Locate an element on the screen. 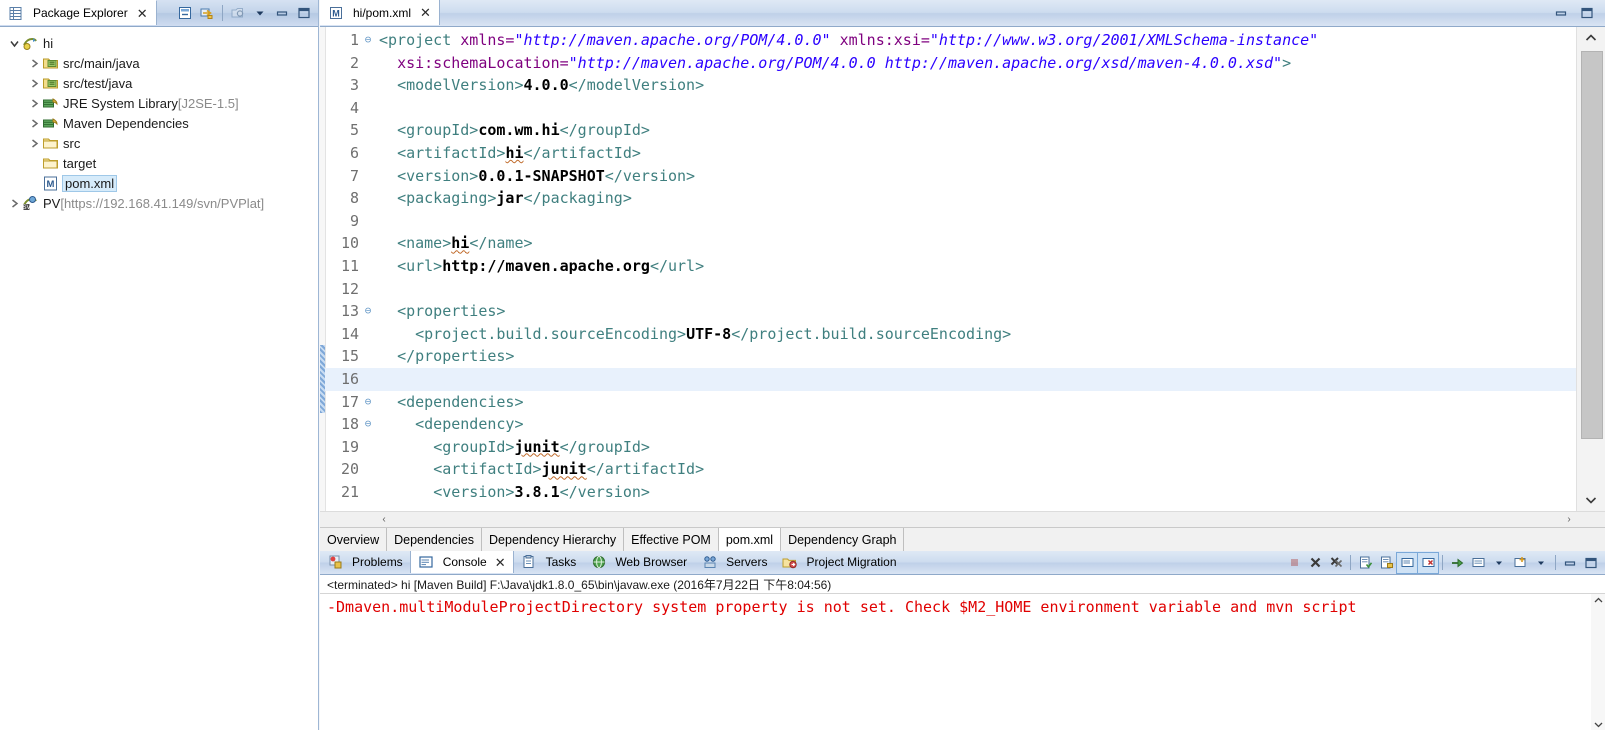  code-line: 4 is located at coordinates (951, 108).